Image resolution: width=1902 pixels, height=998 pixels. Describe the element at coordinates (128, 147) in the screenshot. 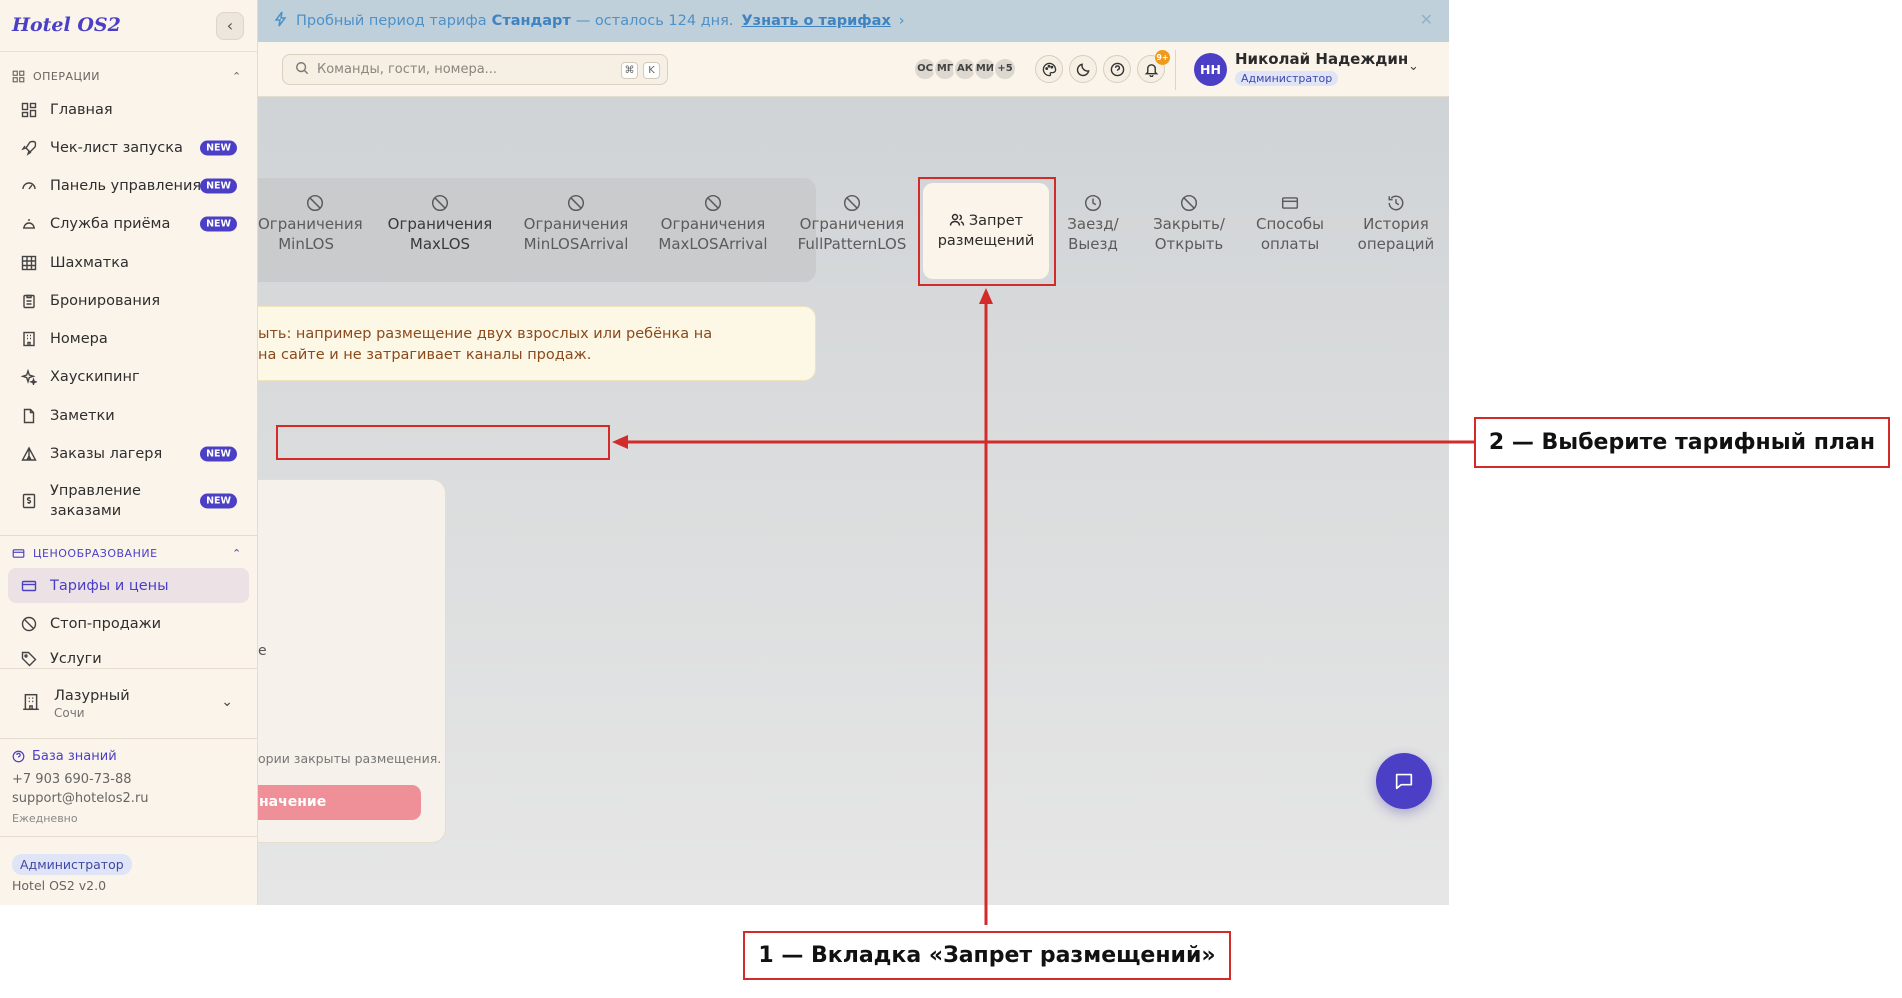

I see `sidebar-item-launch-checklist: Чек-лист запуска NEW` at that location.